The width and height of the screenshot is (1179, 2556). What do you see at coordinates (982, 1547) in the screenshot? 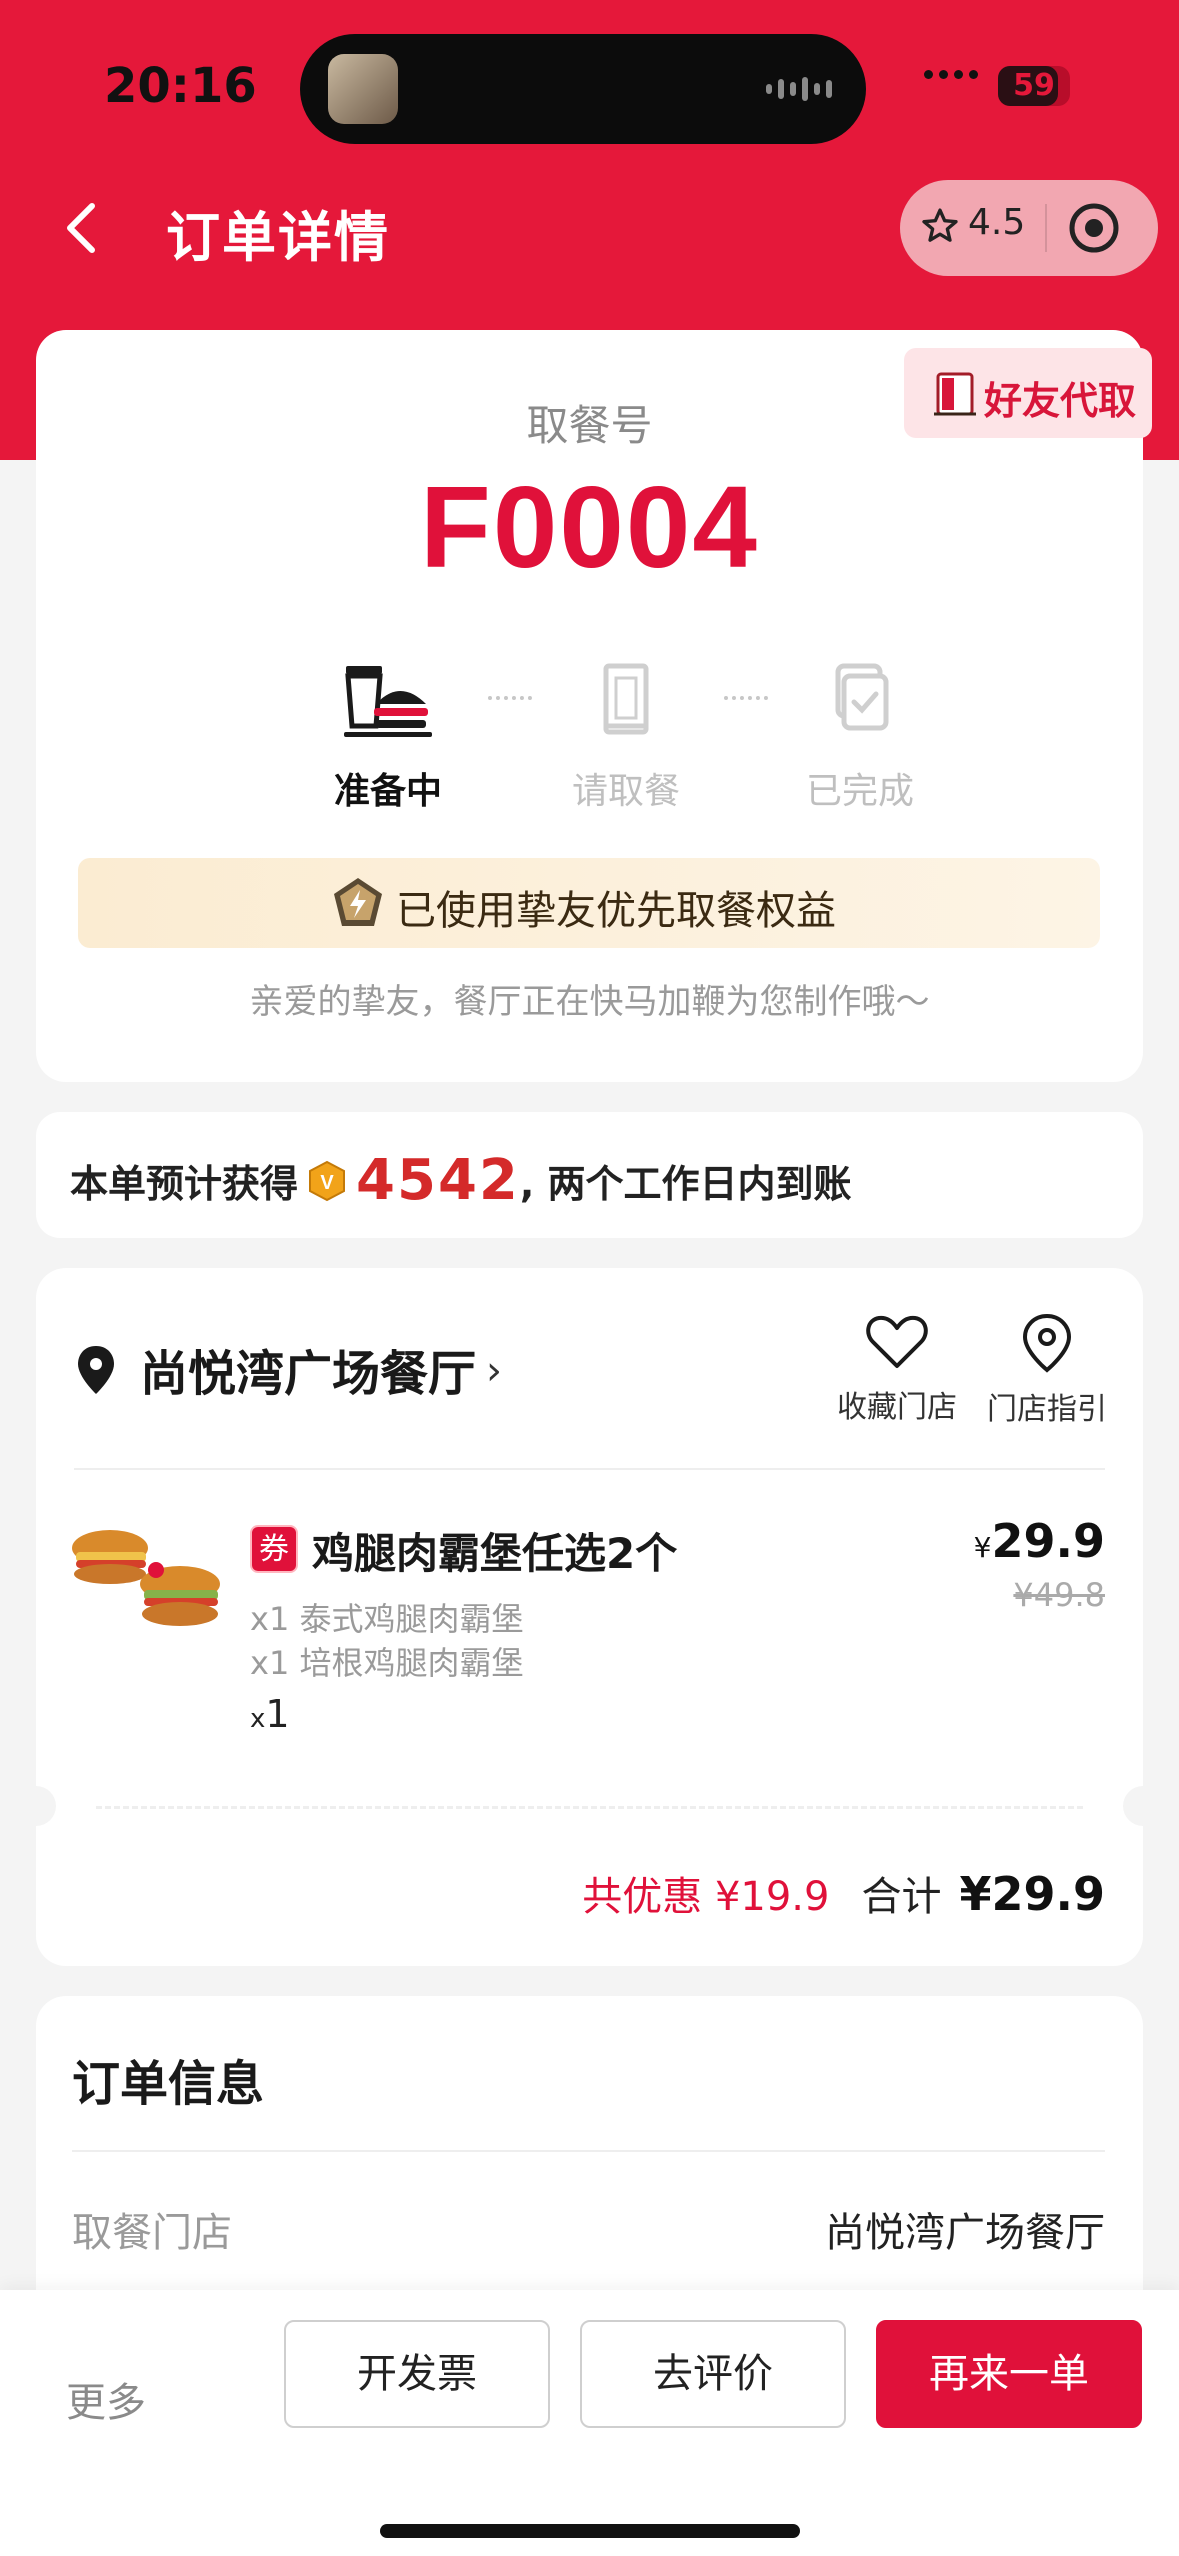
I see `currency-symbol: ¥` at bounding box center [982, 1547].